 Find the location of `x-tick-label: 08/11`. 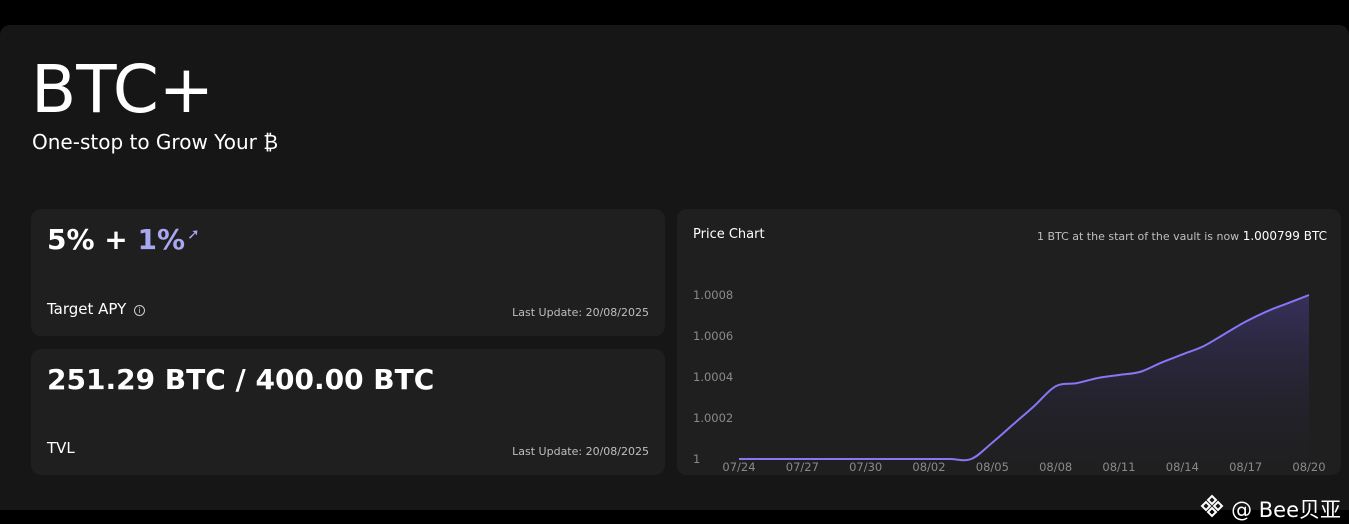

x-tick-label: 08/11 is located at coordinates (1118, 467).